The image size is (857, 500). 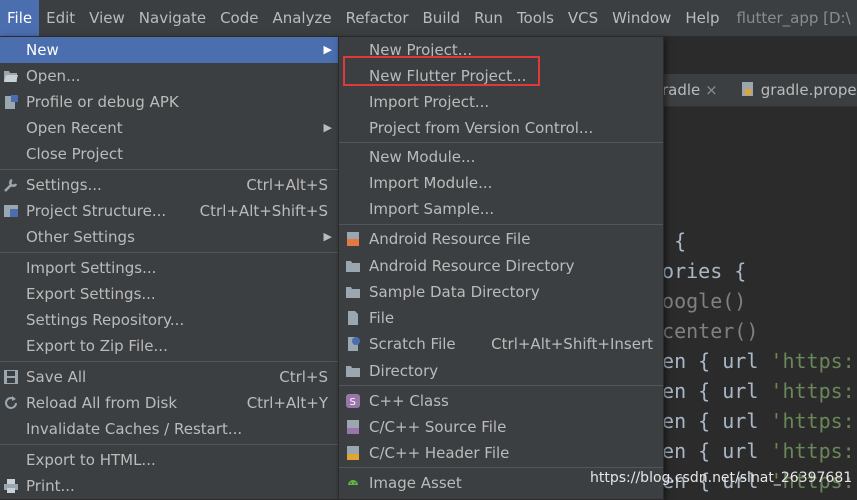 I want to click on tab-label: radle, so click(x=681, y=90).